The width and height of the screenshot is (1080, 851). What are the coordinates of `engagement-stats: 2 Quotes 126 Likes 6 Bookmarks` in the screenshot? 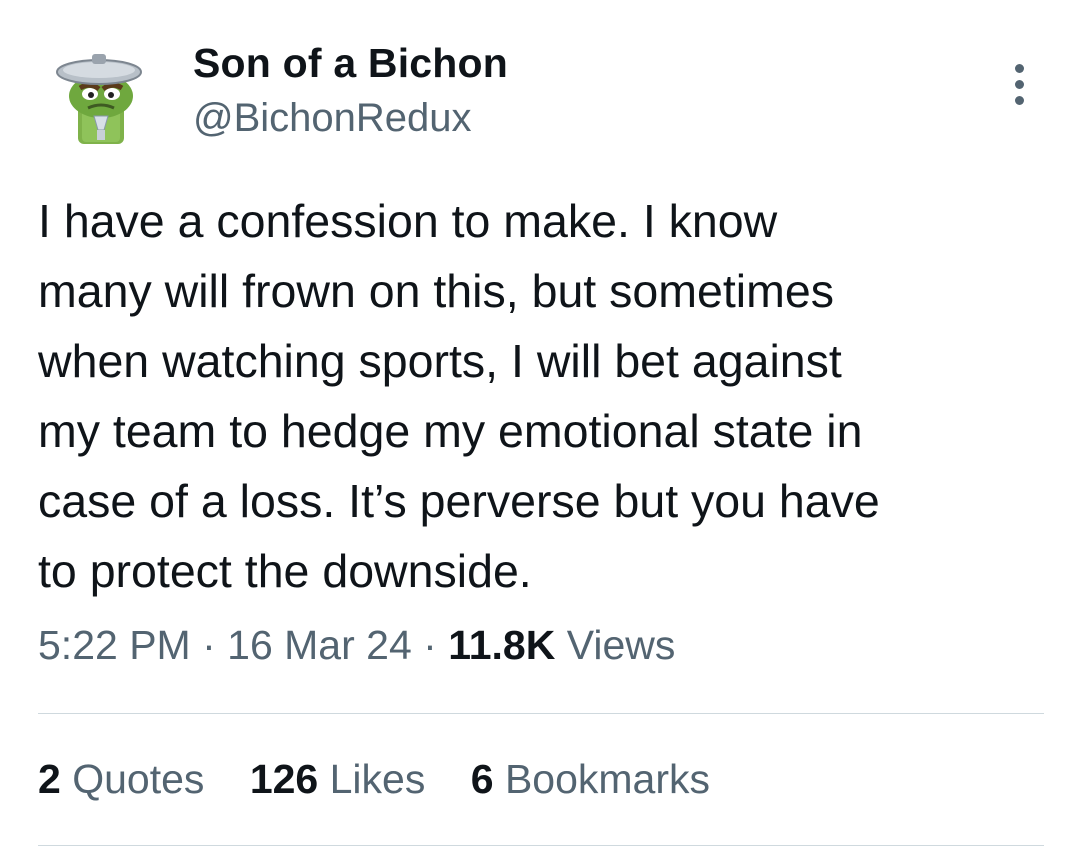 It's located at (391, 779).